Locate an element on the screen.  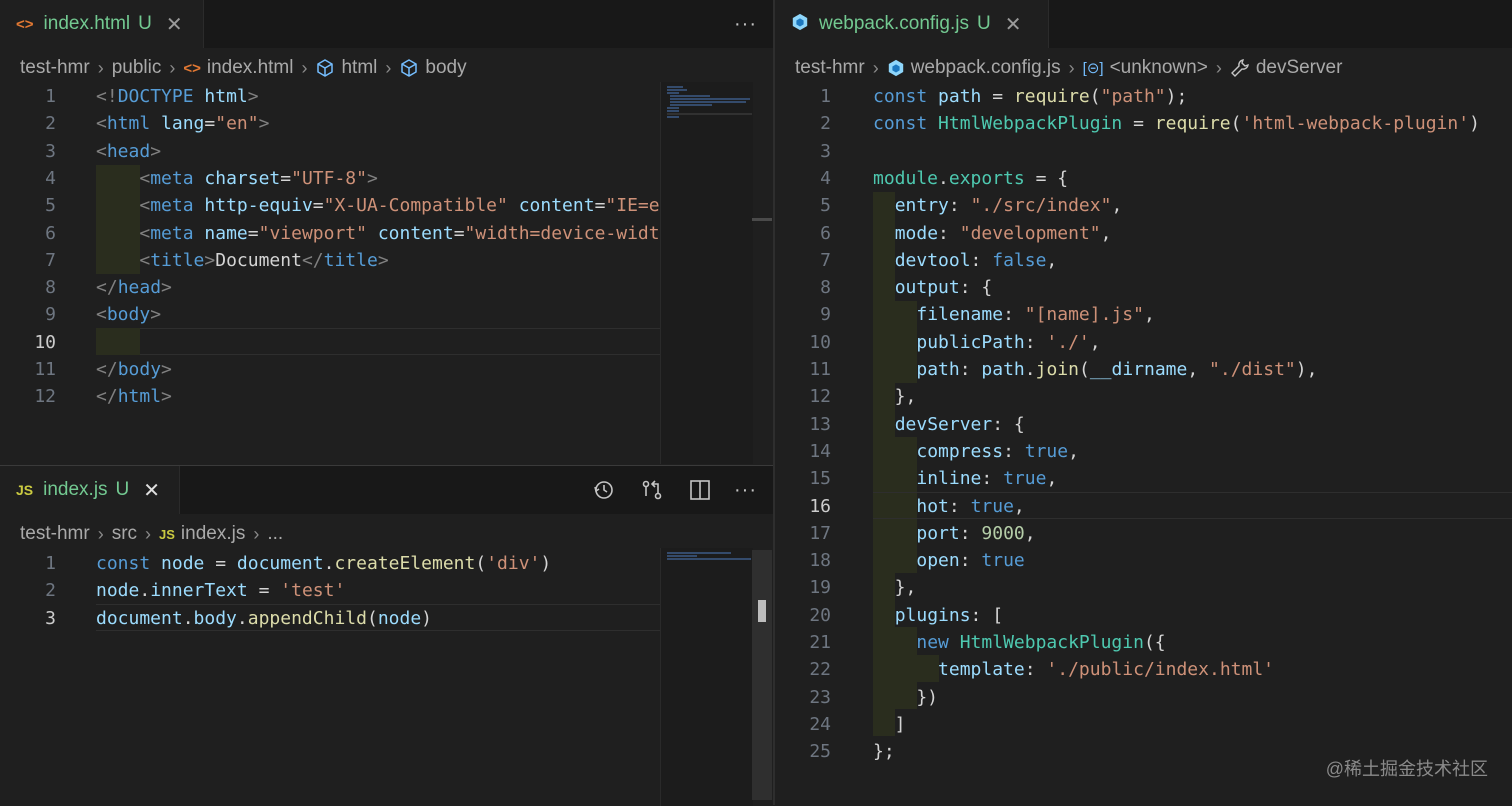
code-line: 16 hot: true, is located at coordinates (1143, 506).